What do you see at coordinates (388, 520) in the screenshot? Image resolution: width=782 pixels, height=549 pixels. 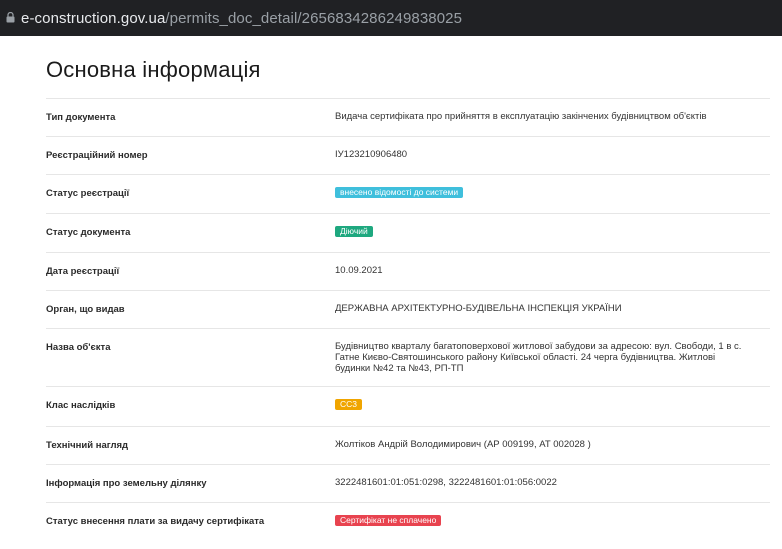 I see `status-badge: Сертифікат не сплачено` at bounding box center [388, 520].